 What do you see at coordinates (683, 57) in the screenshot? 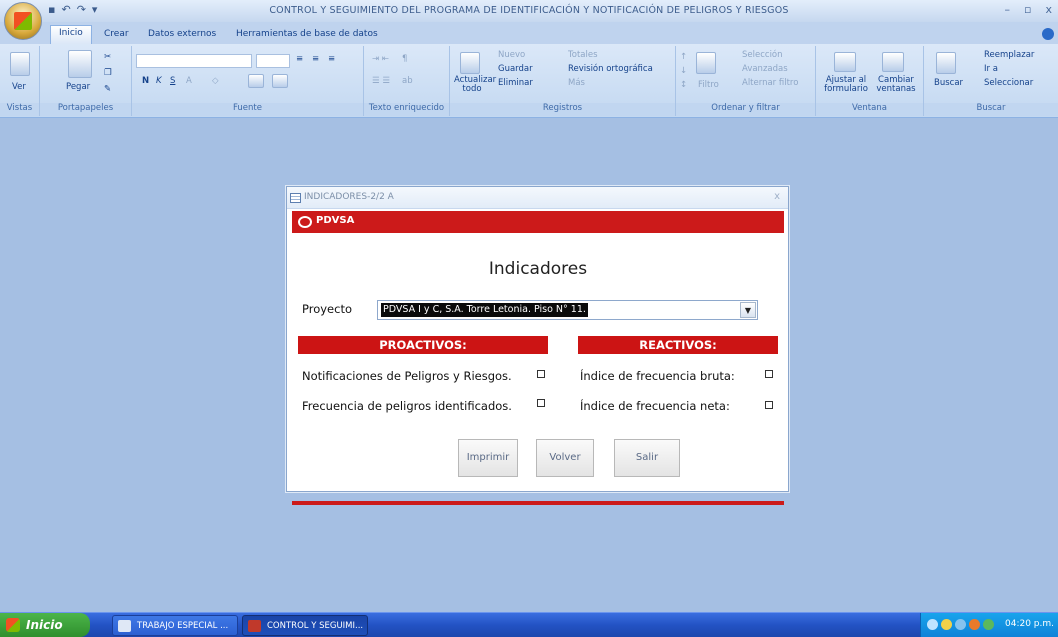
I see `sort-asc-icon: ↑` at bounding box center [683, 57].